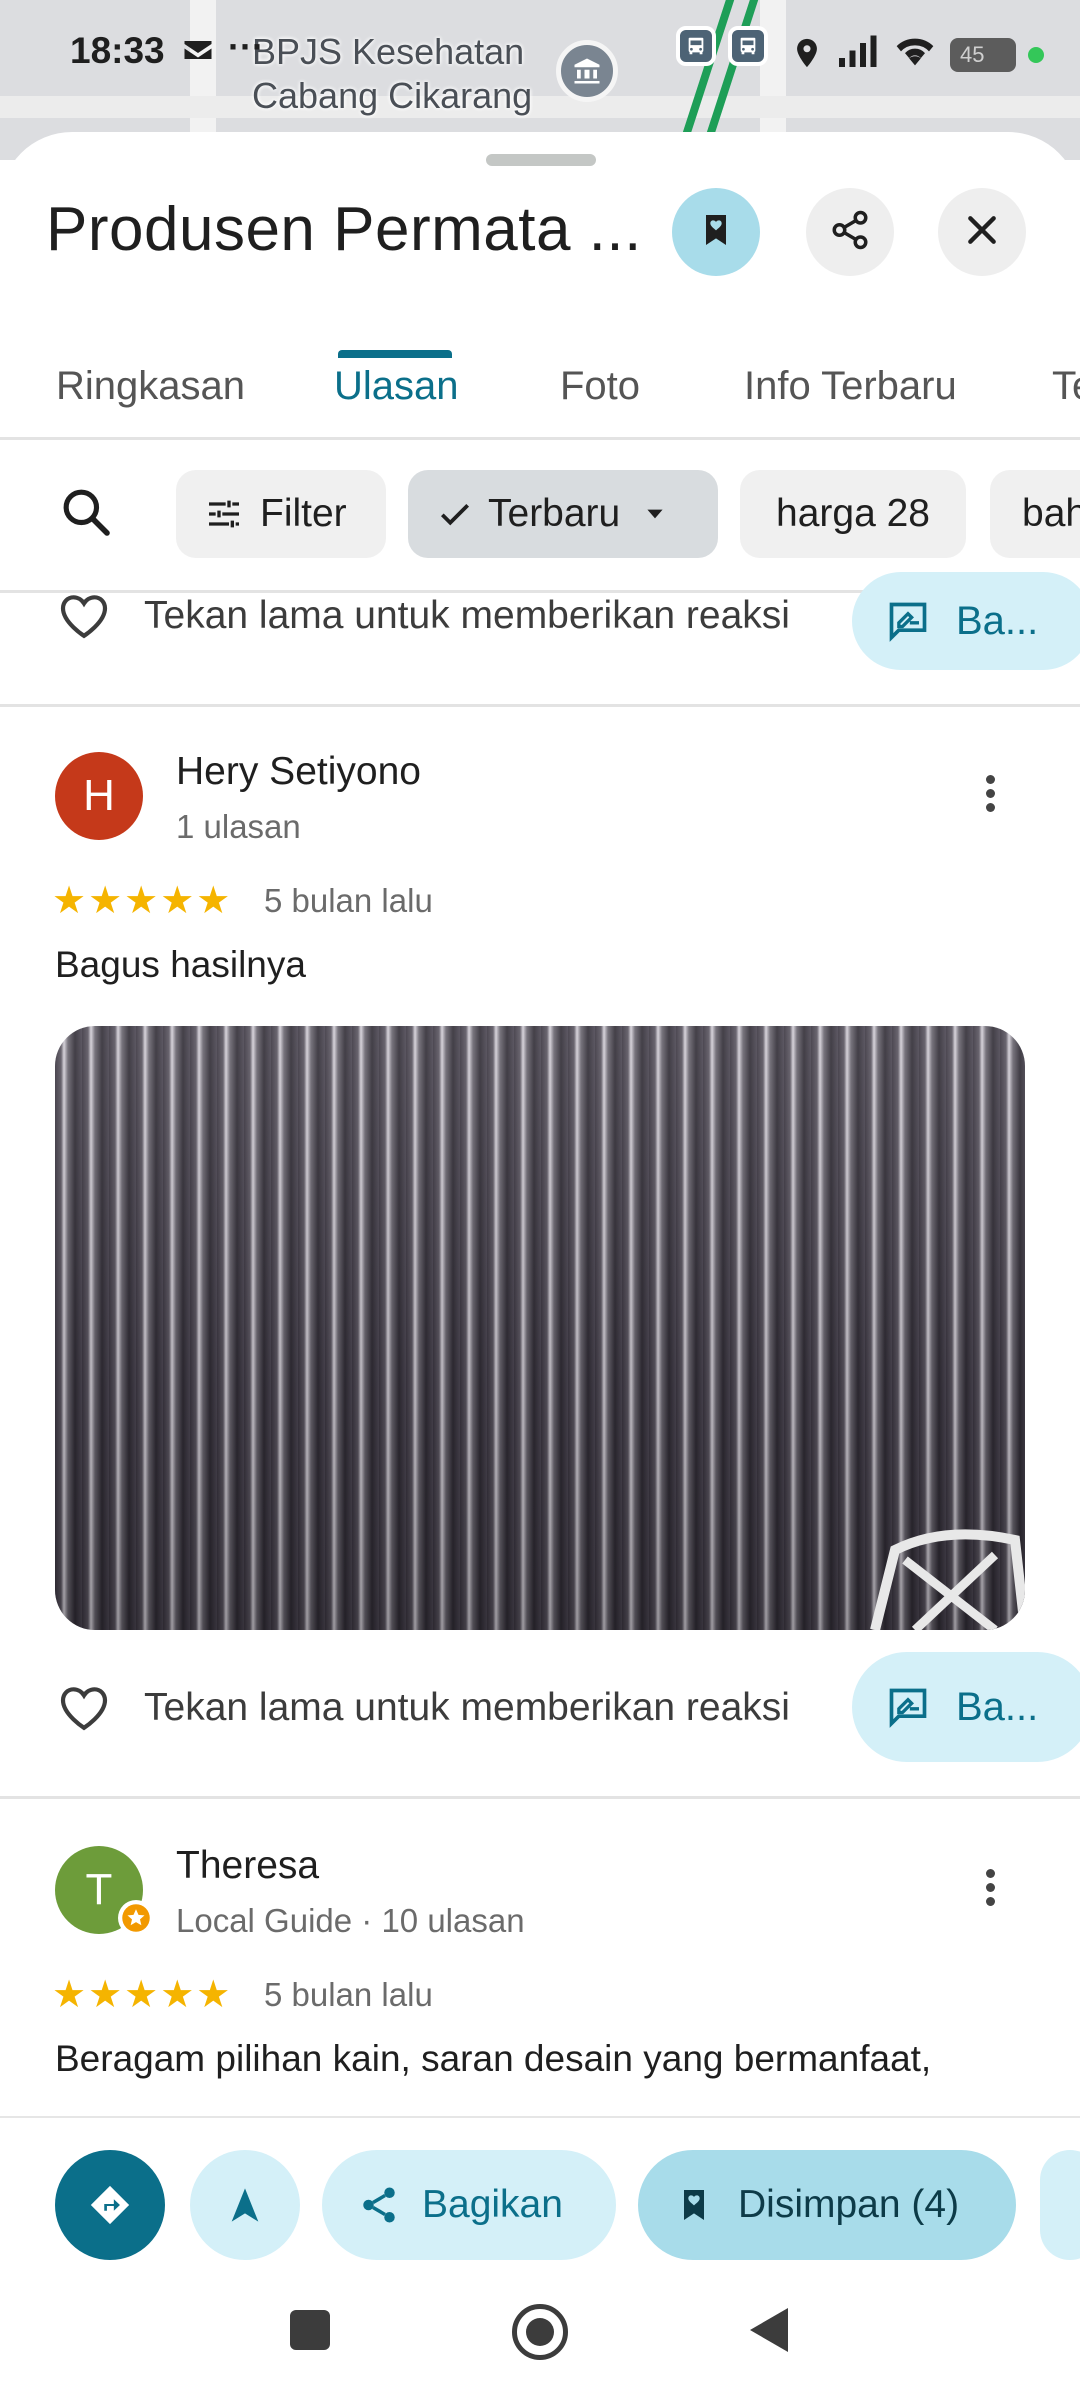  I want to click on share-button, so click(850, 232).